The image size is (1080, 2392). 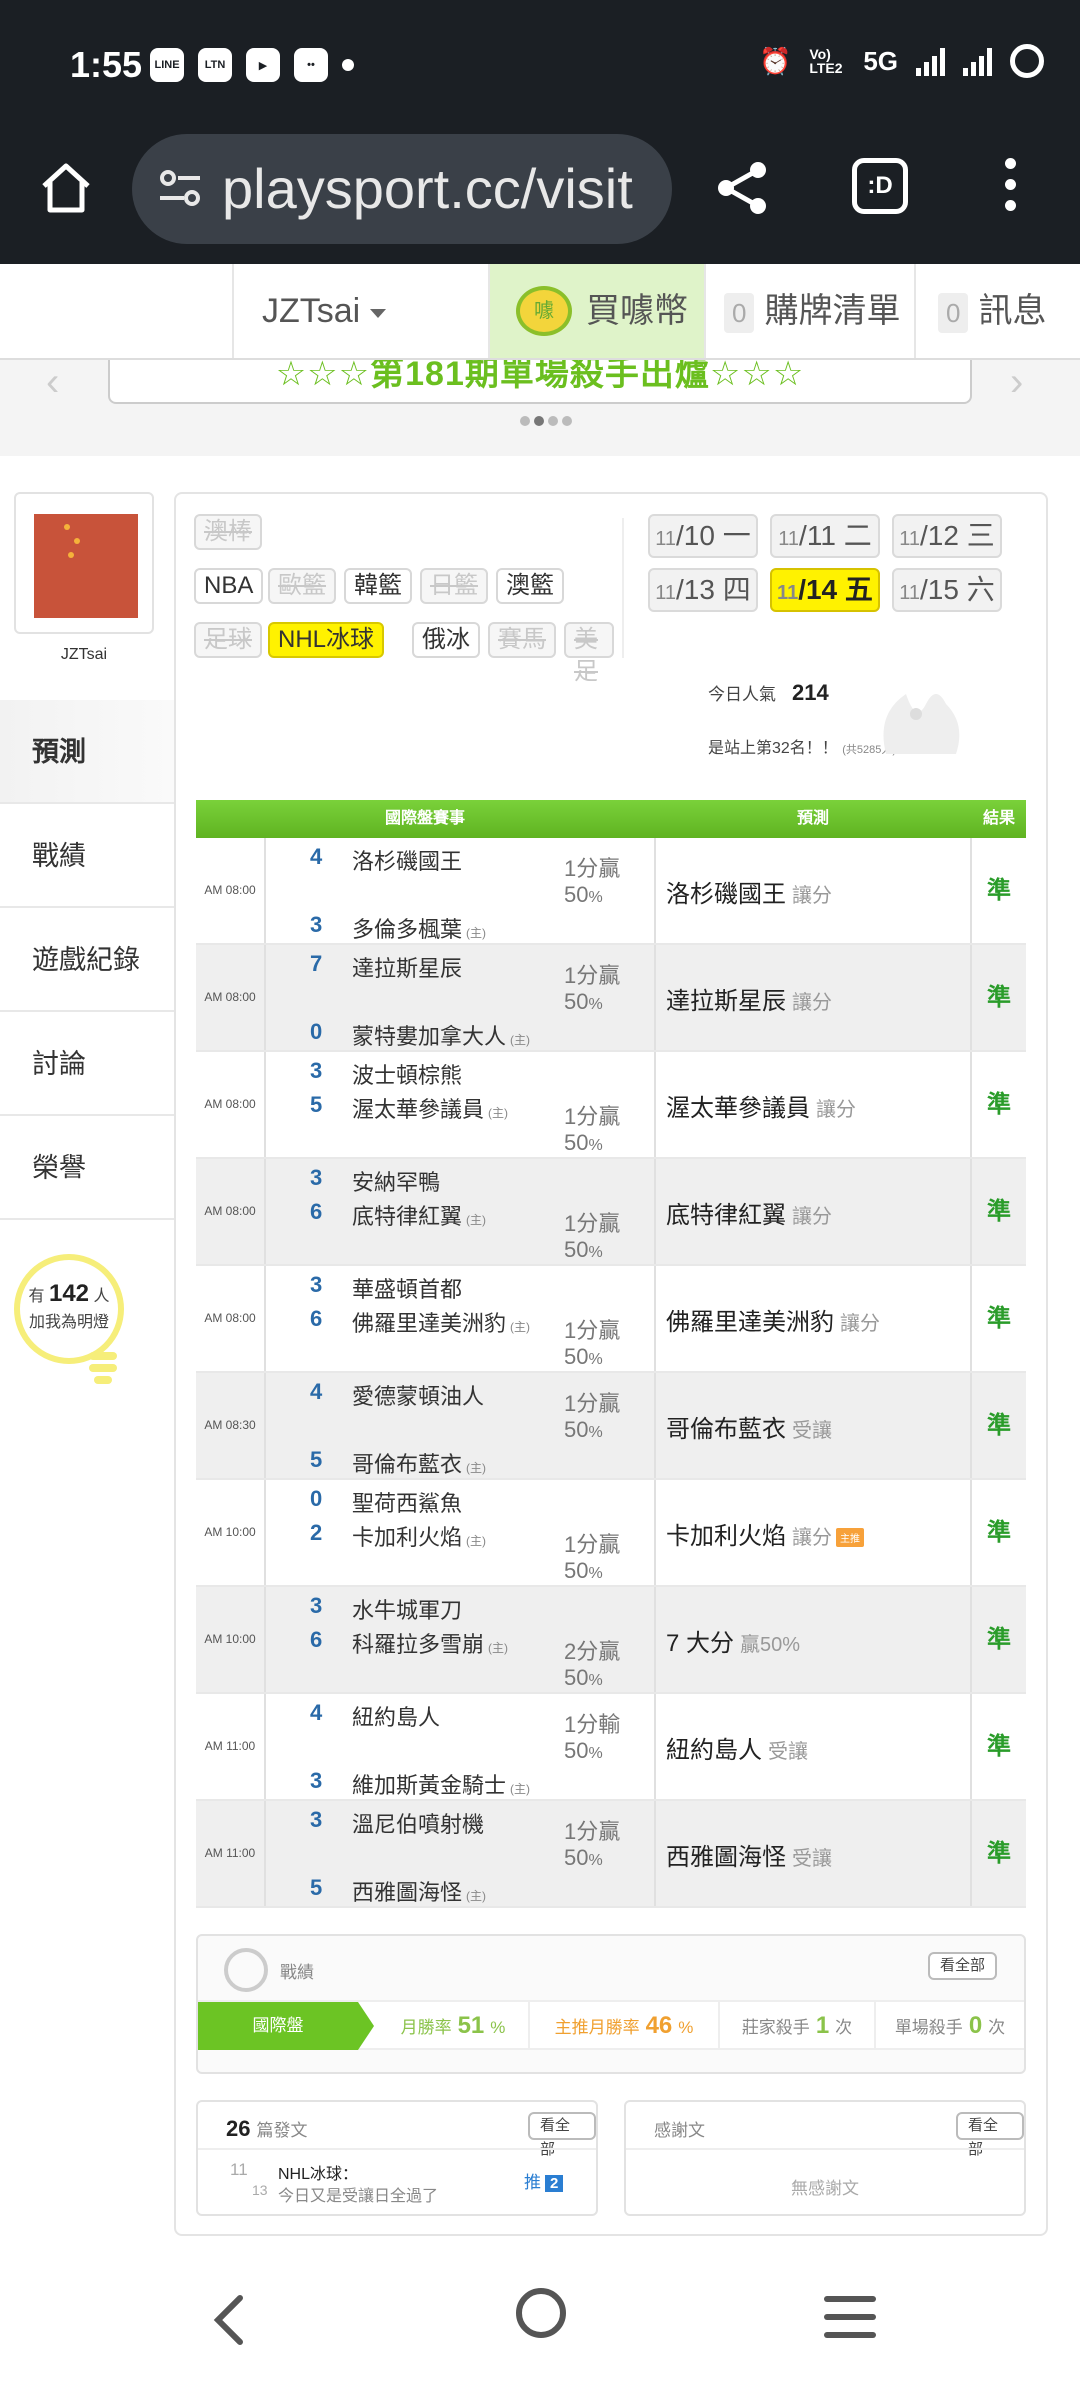 I want to click on home-icon, so click(x=66, y=188).